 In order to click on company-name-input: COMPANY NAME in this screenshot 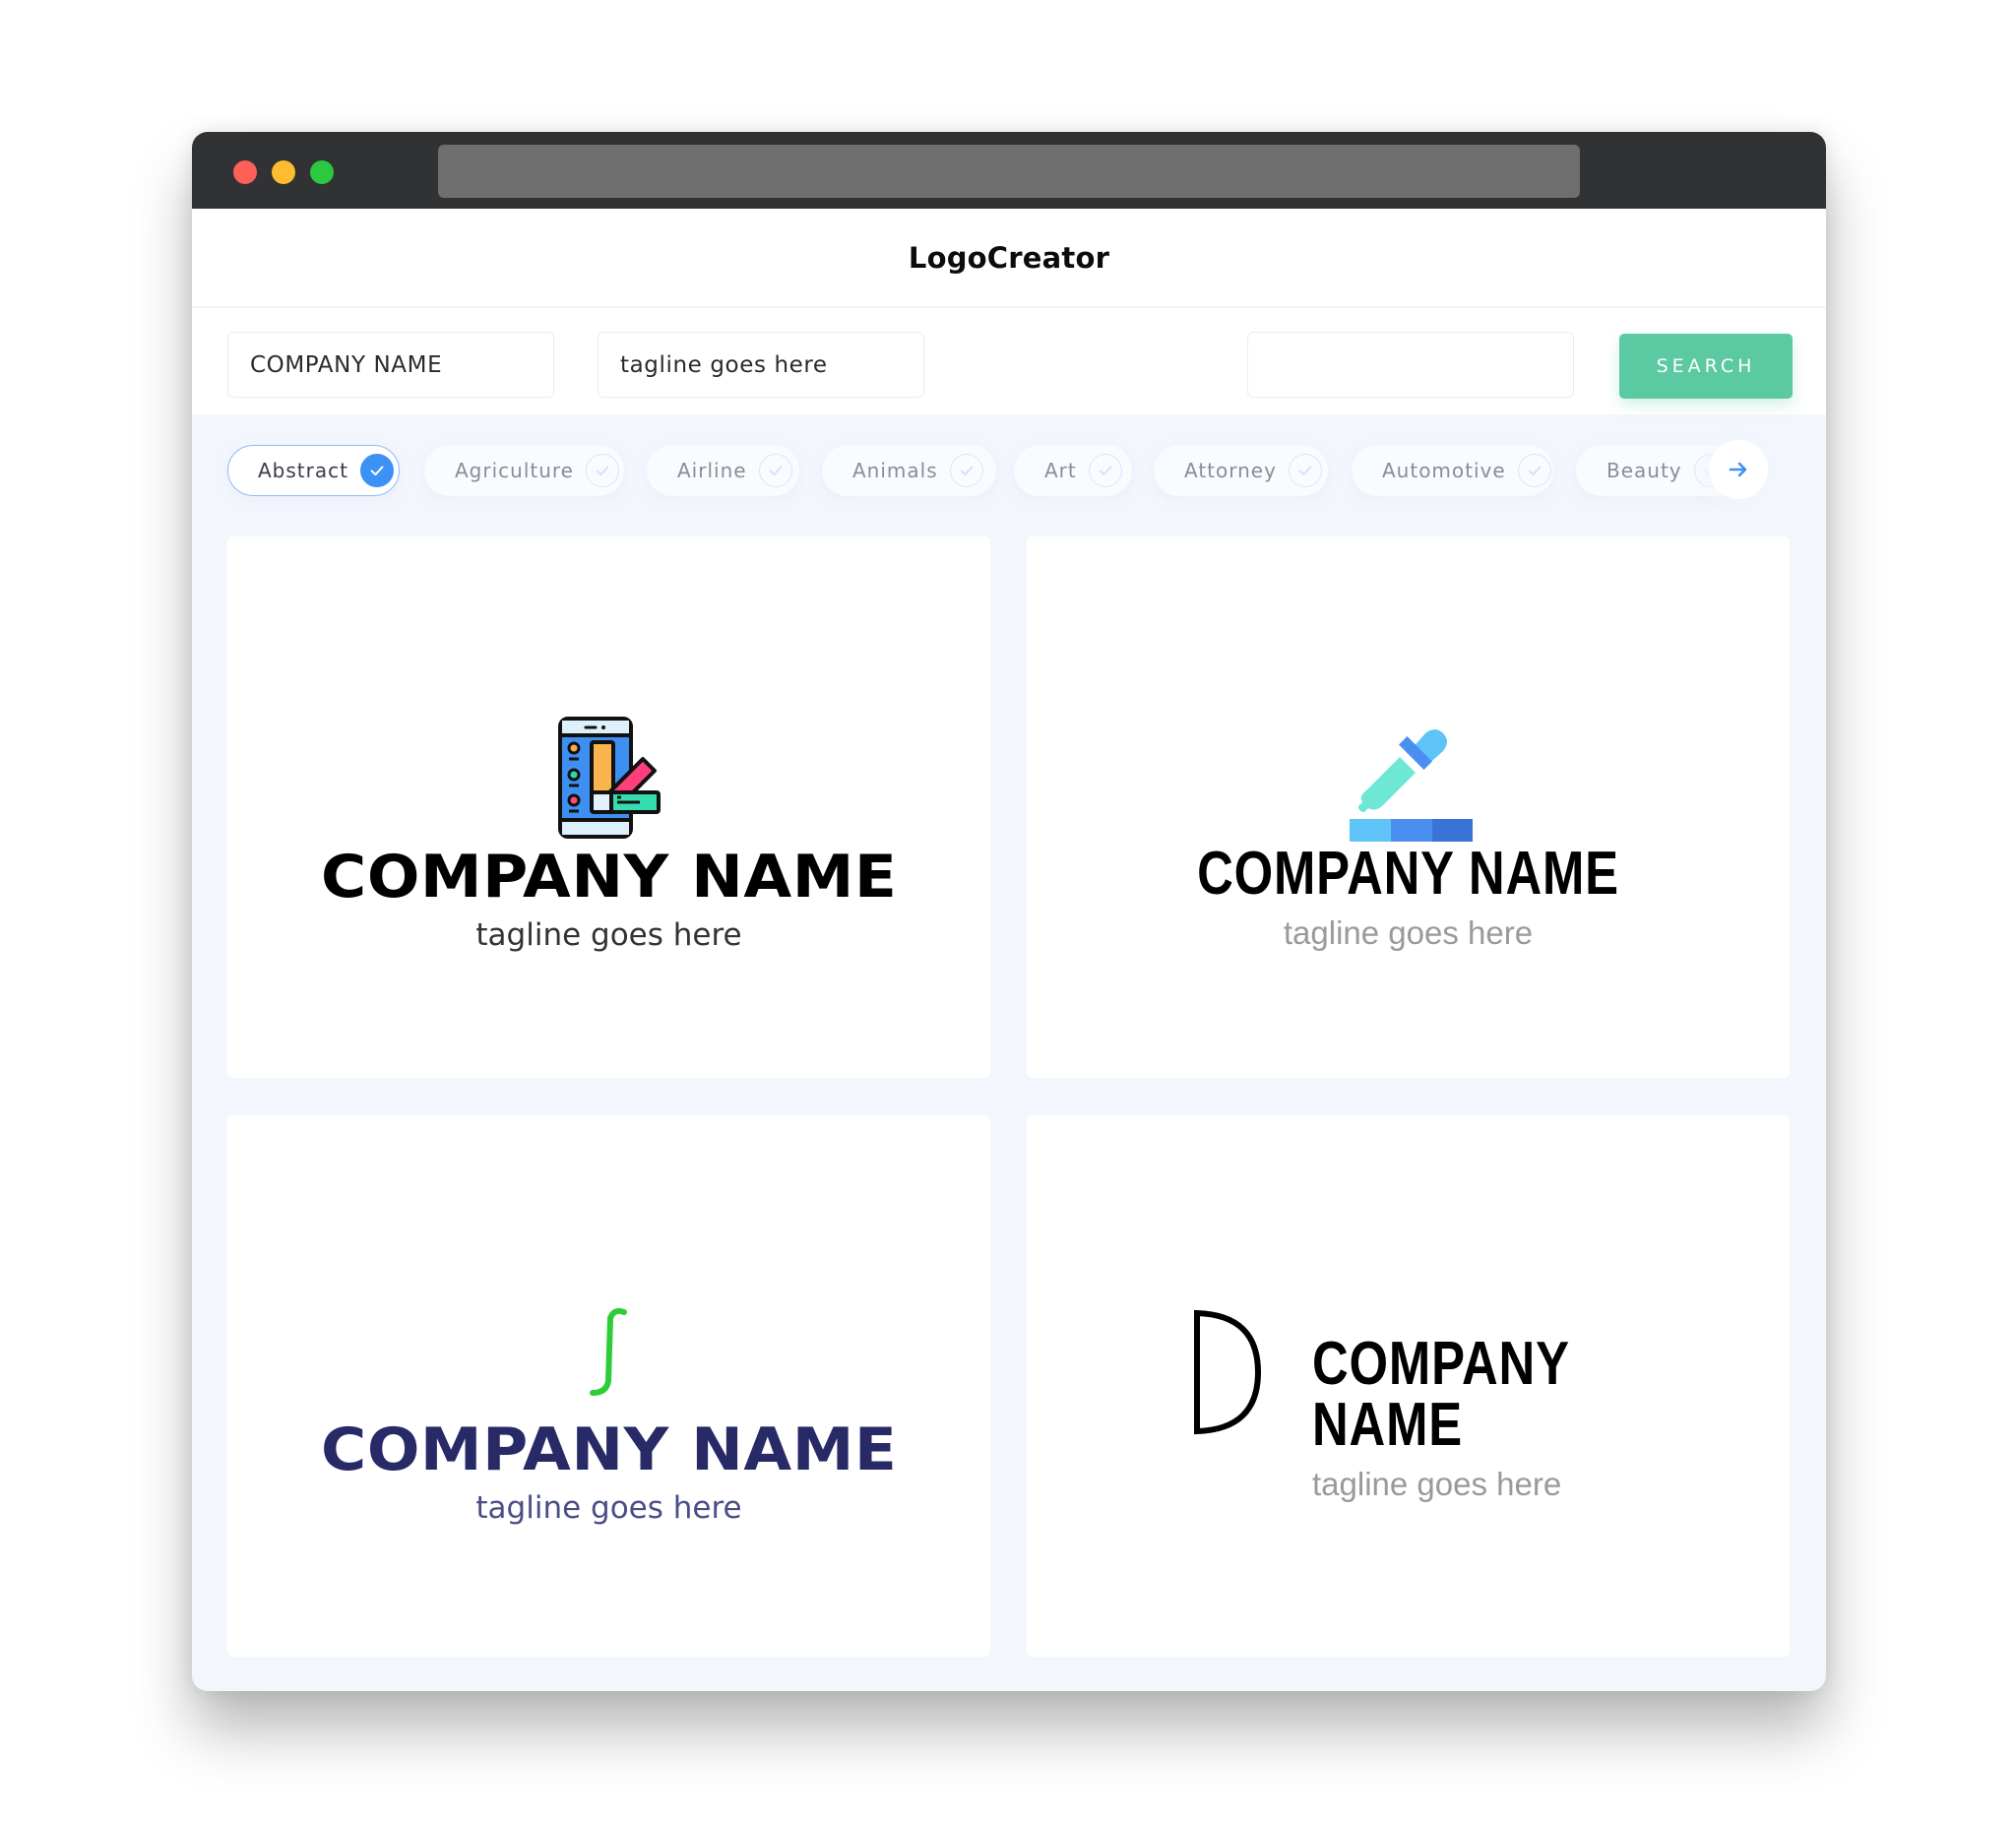, I will do `click(390, 365)`.